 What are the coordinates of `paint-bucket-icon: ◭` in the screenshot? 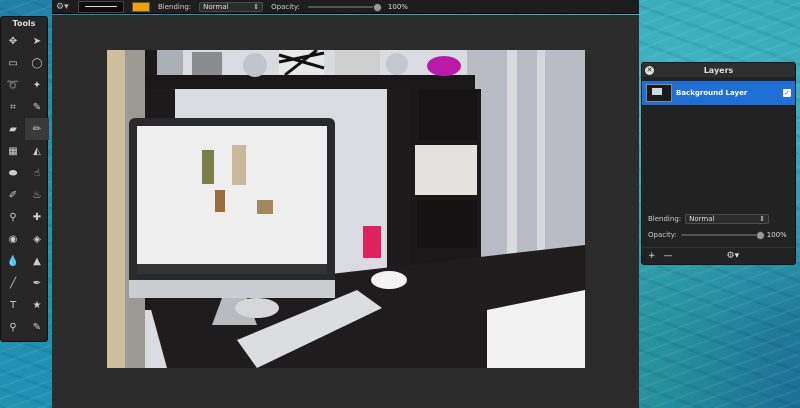 It's located at (37, 151).